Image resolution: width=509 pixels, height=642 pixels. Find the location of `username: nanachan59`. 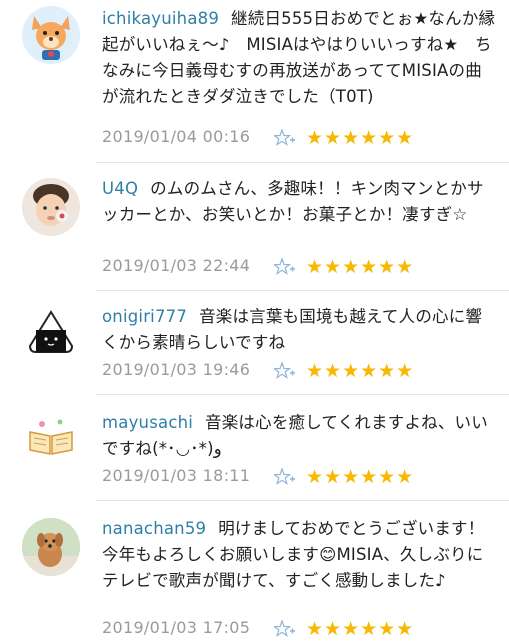

username: nanachan59 is located at coordinates (154, 528).